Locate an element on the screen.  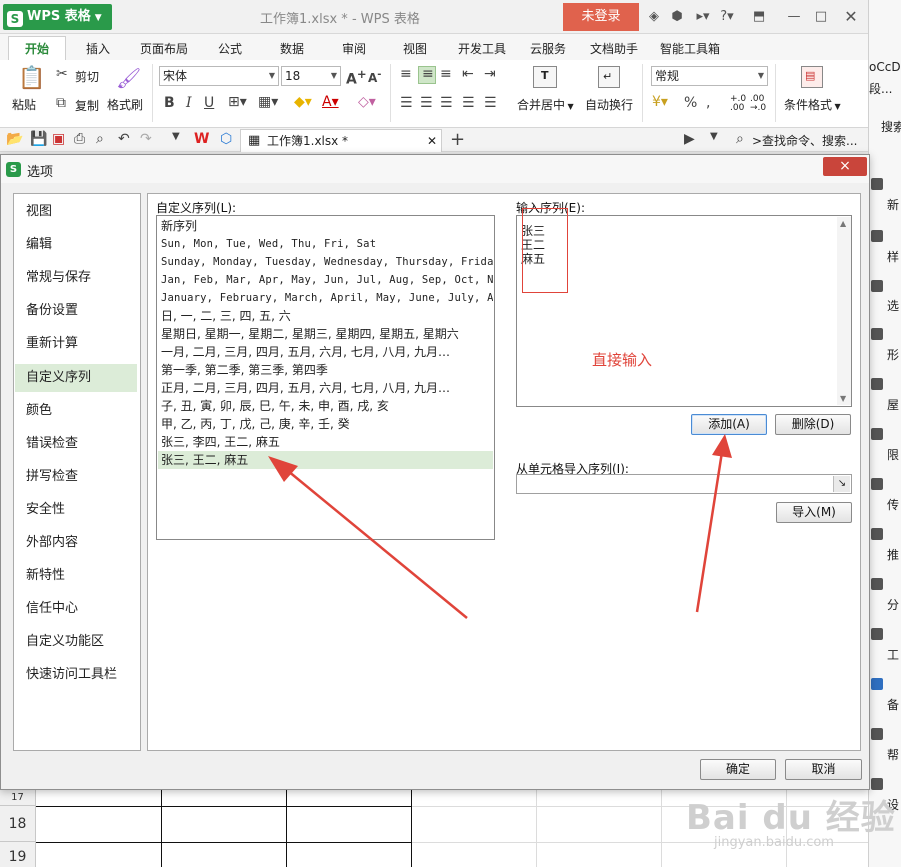
align-right-icon: ☰ is located at coordinates (446, 103).